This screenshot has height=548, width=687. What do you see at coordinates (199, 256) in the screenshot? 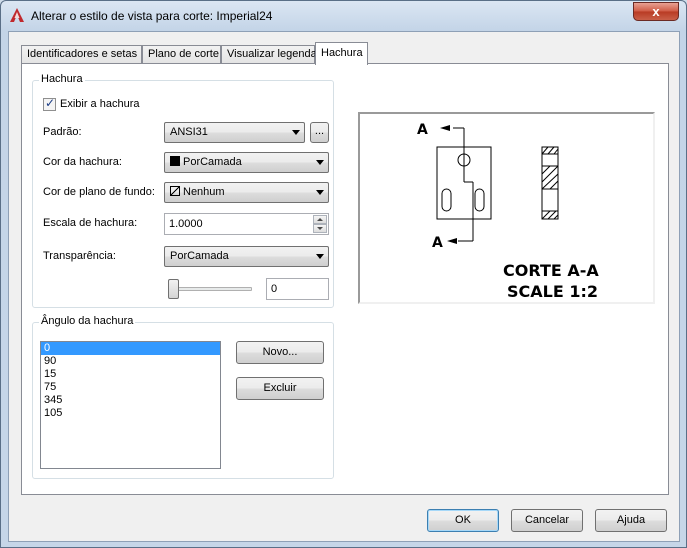
I see `transparency-value: PorCamada` at bounding box center [199, 256].